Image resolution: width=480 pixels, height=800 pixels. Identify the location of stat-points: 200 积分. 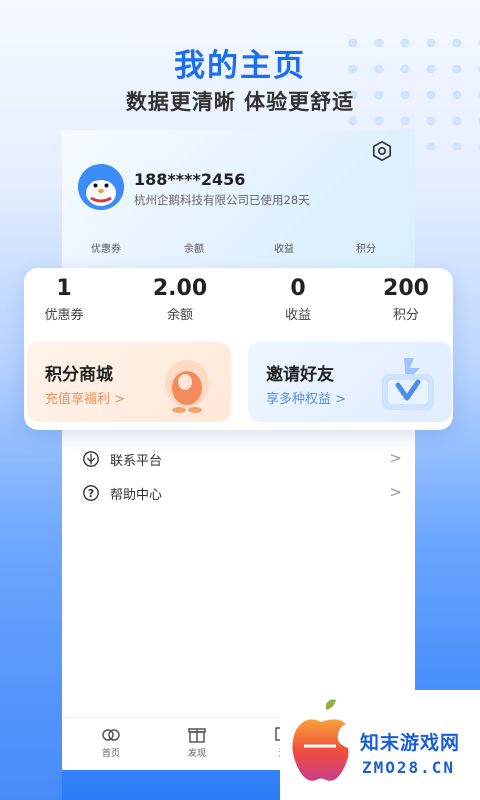
(406, 299).